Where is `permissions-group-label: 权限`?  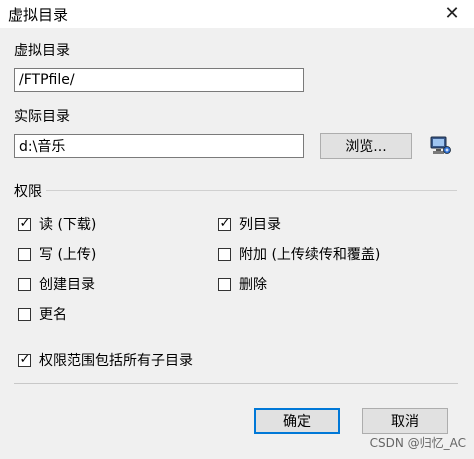
permissions-group-label: 权限 is located at coordinates (28, 192).